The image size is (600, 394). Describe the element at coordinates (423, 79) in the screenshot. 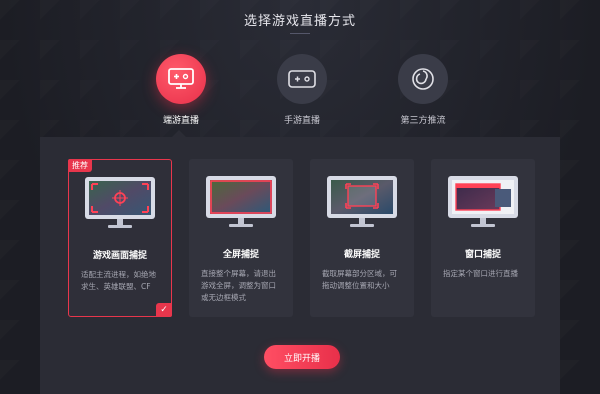

I see `obs-icon` at that location.